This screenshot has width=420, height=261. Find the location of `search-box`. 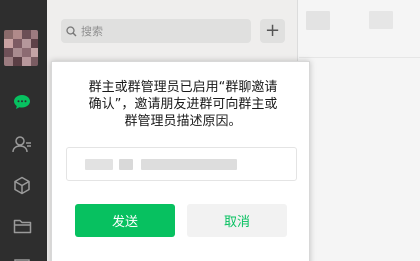

search-box is located at coordinates (156, 31).